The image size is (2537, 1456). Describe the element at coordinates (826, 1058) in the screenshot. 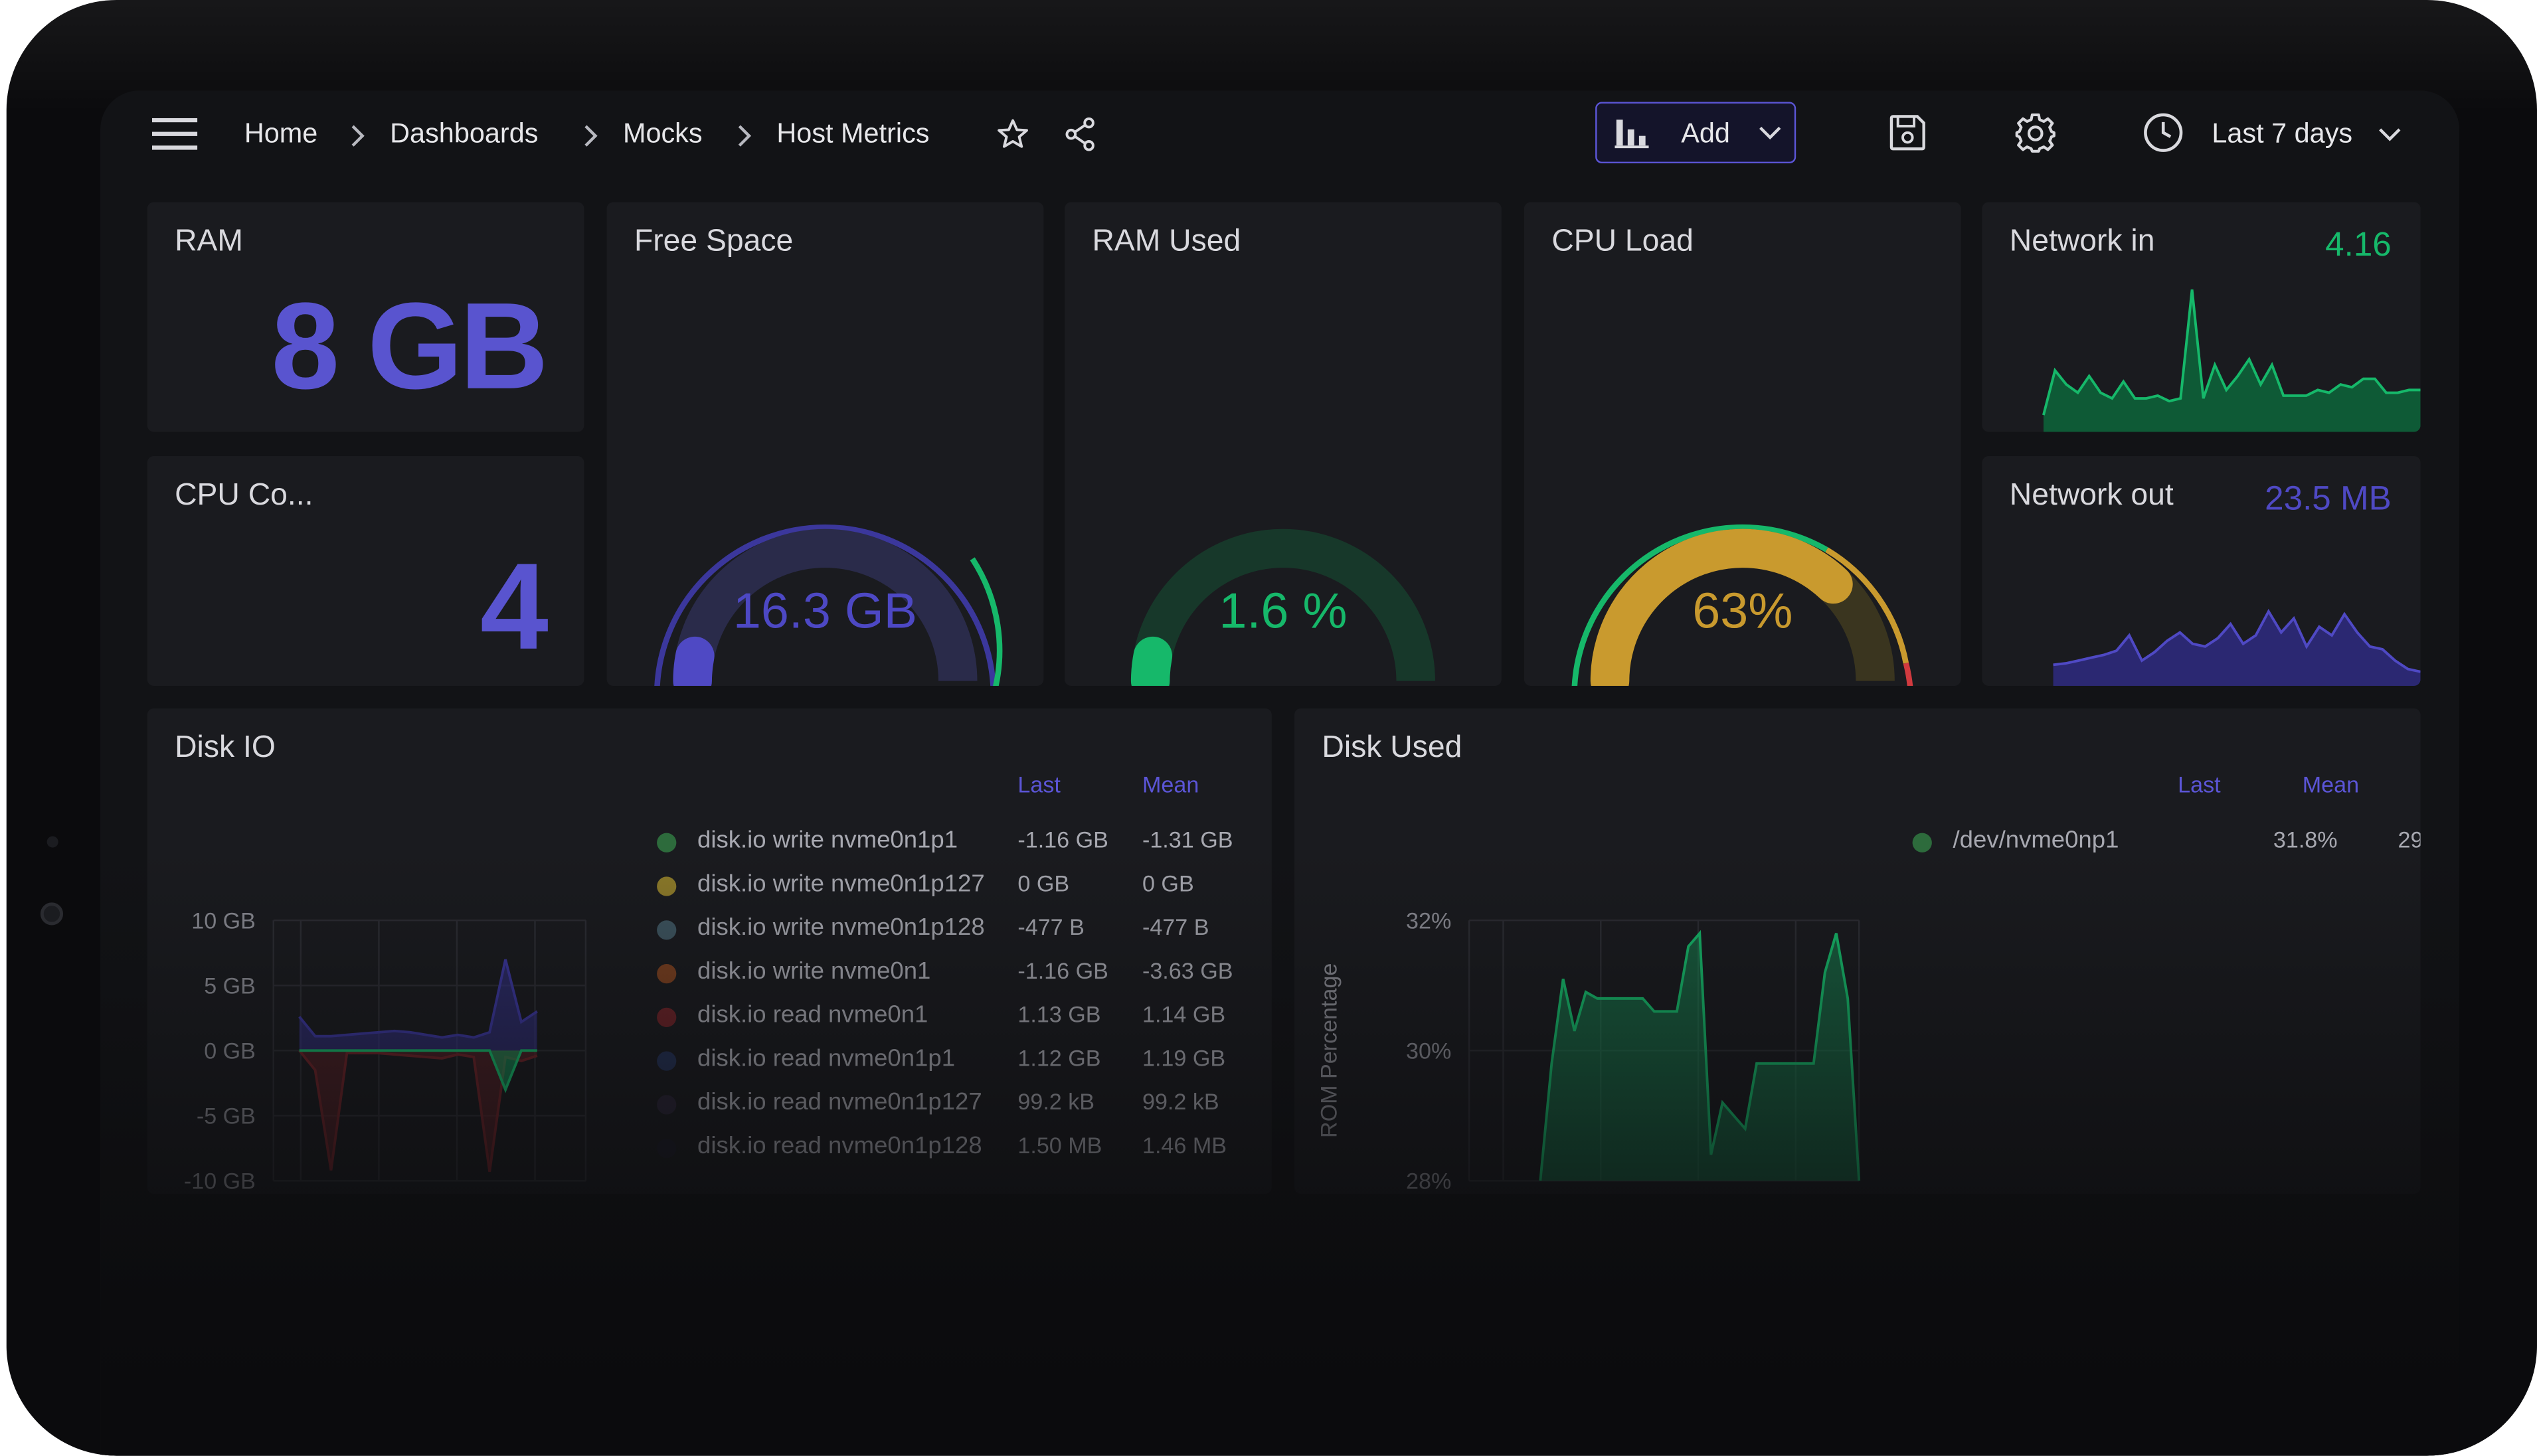

I see `legend-series-name: disk.io read nvme0n1p1` at that location.